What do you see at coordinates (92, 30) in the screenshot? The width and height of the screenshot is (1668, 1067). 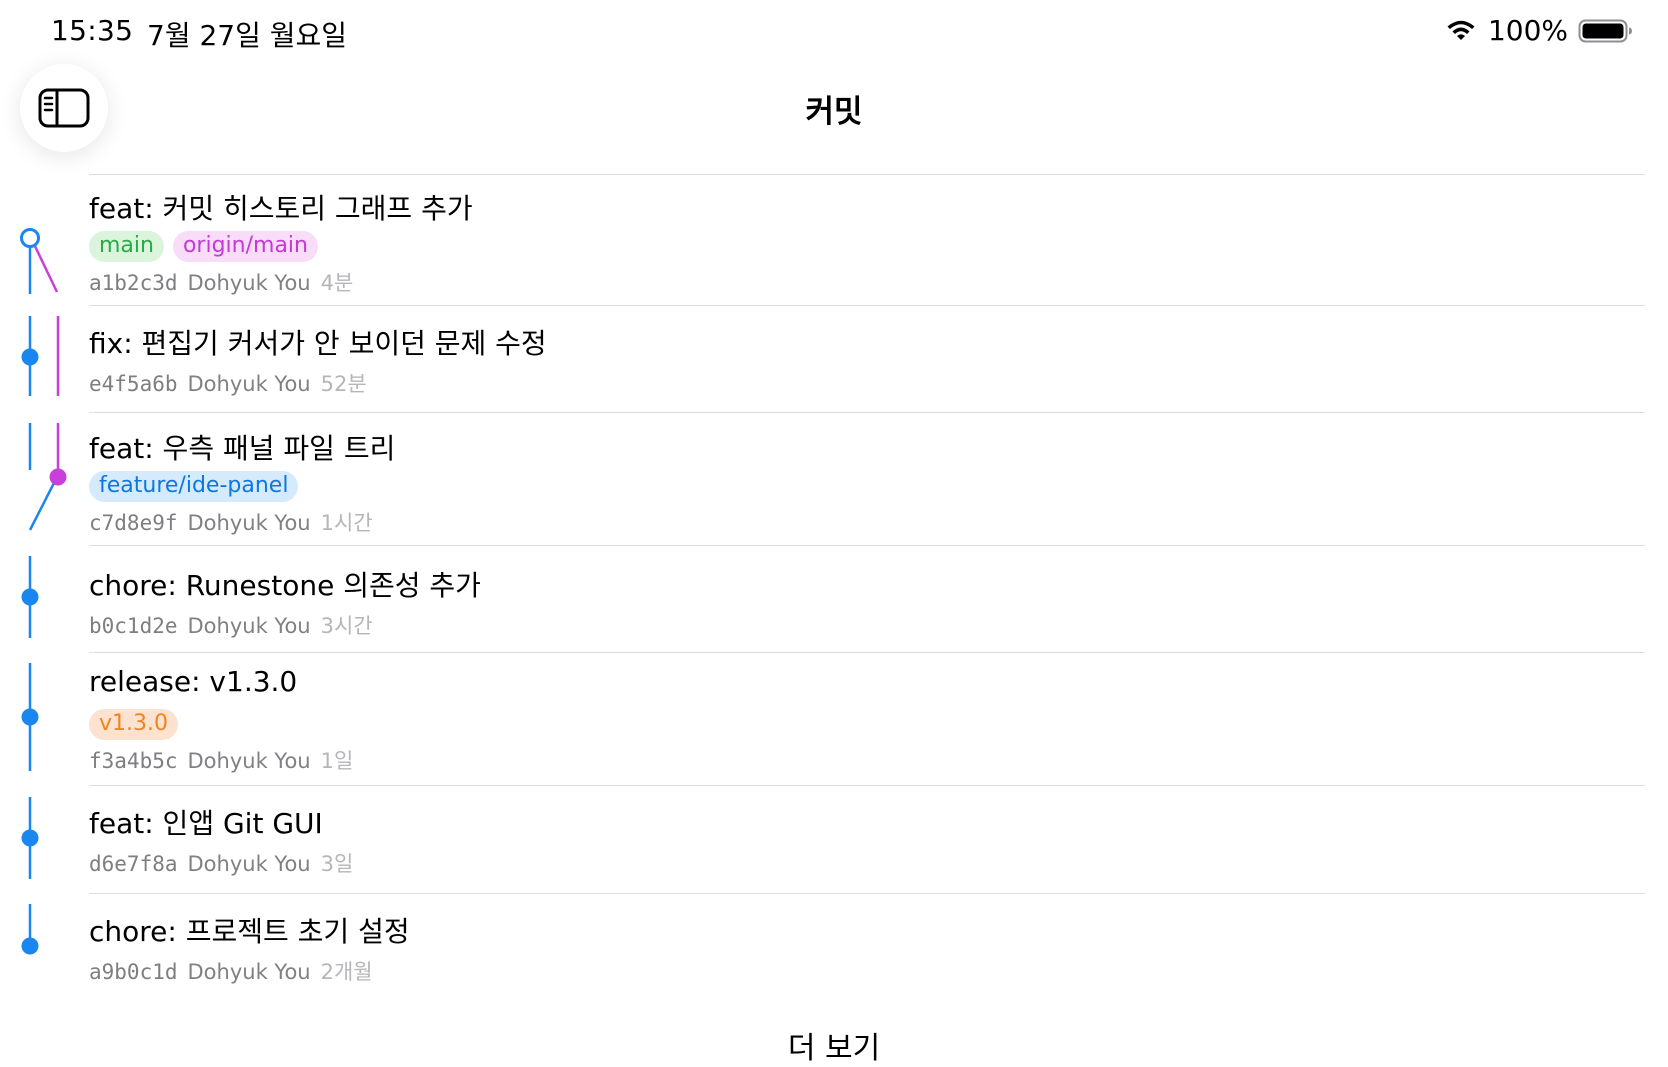 I see `status-time: 15:35` at bounding box center [92, 30].